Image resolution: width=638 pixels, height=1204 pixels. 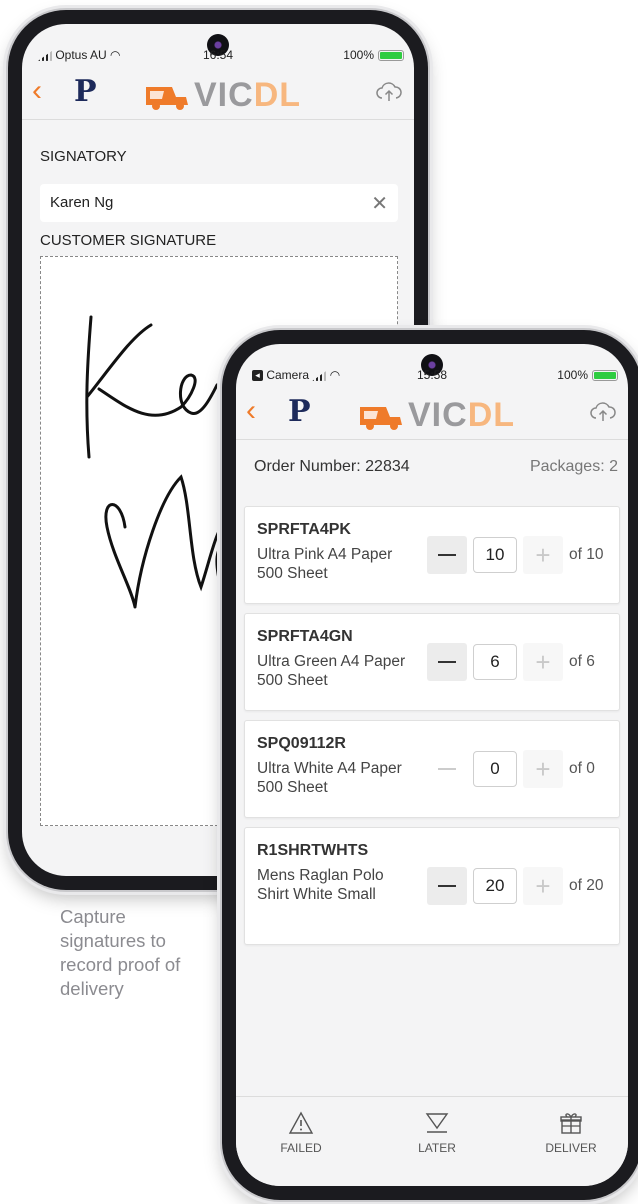 I want to click on quantity-field: 20, so click(x=495, y=886).